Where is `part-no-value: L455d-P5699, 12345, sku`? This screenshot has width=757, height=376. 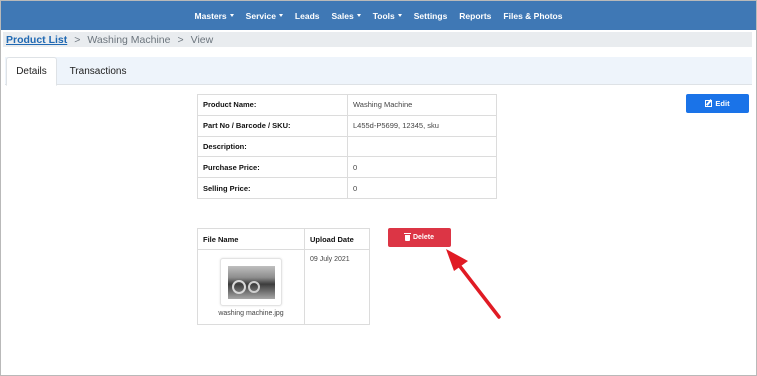
part-no-value: L455d-P5699, 12345, sku is located at coordinates (422, 125).